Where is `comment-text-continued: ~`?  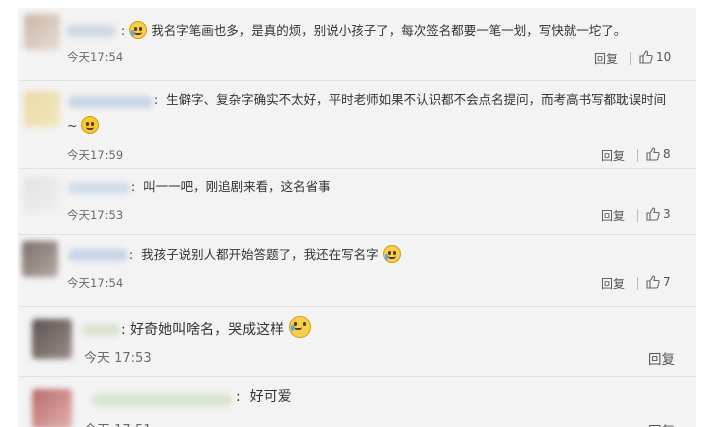 comment-text-continued: ~ is located at coordinates (83, 126).